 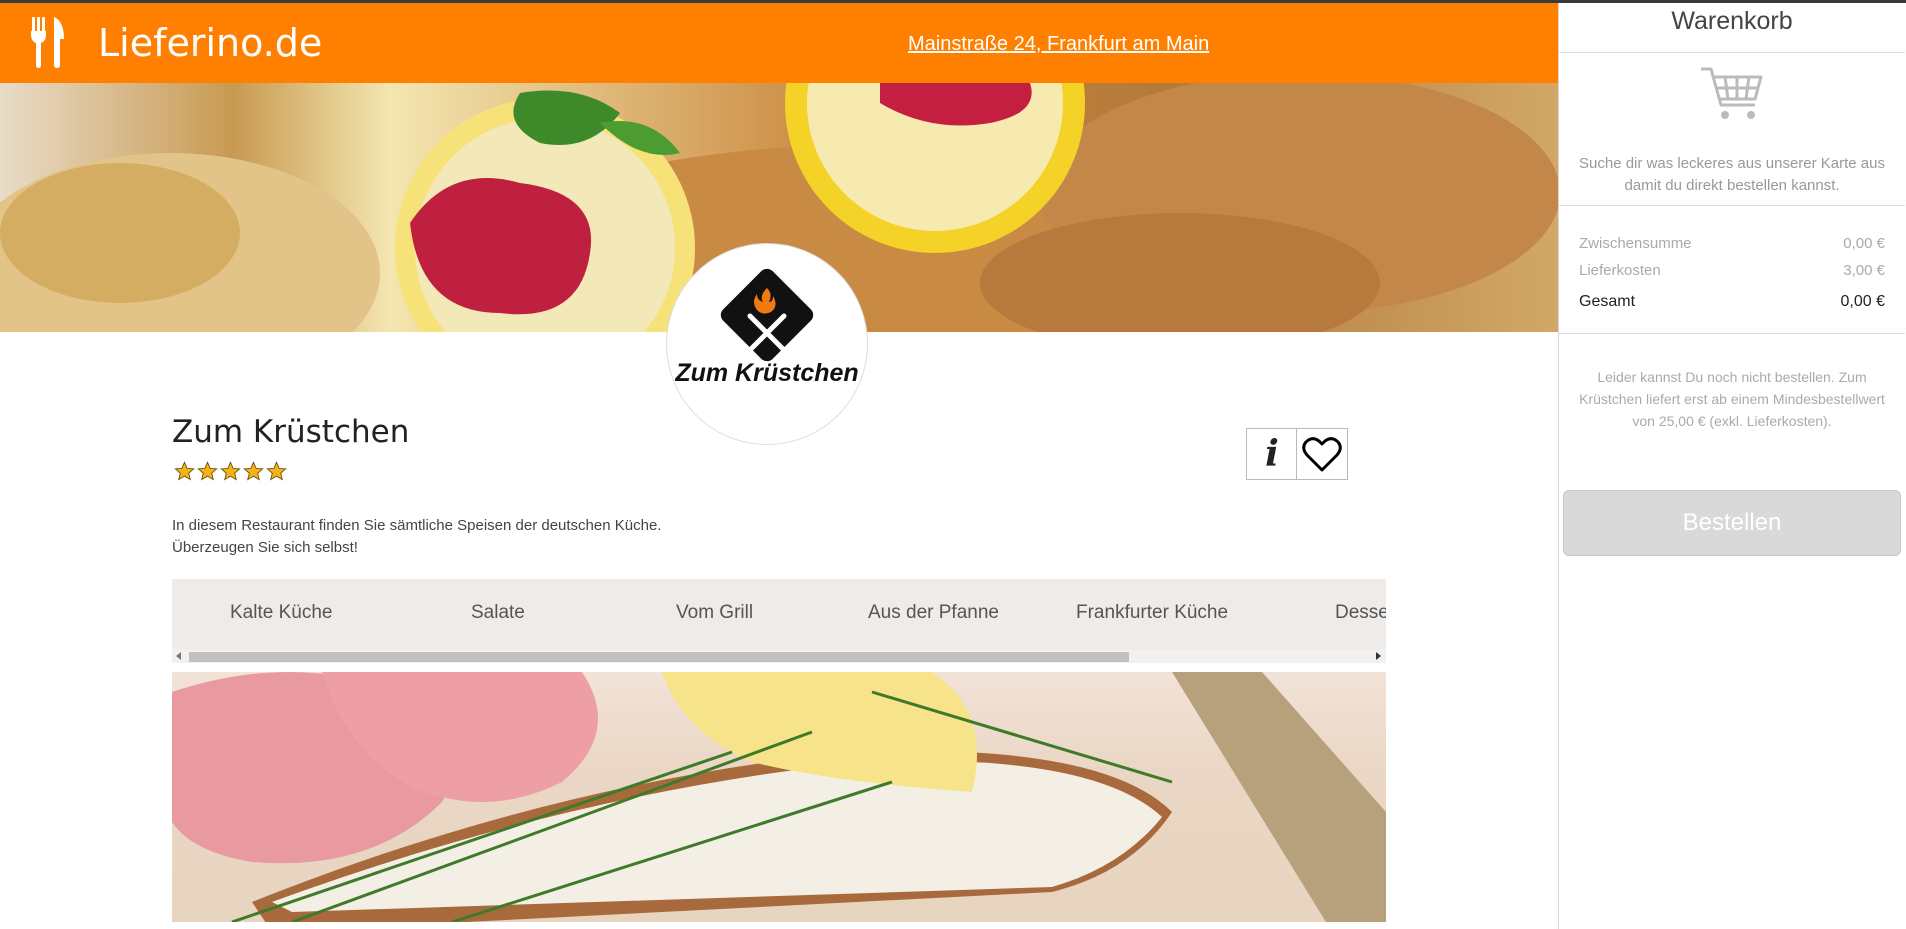 What do you see at coordinates (48, 43) in the screenshot?
I see `fork-knife-icon` at bounding box center [48, 43].